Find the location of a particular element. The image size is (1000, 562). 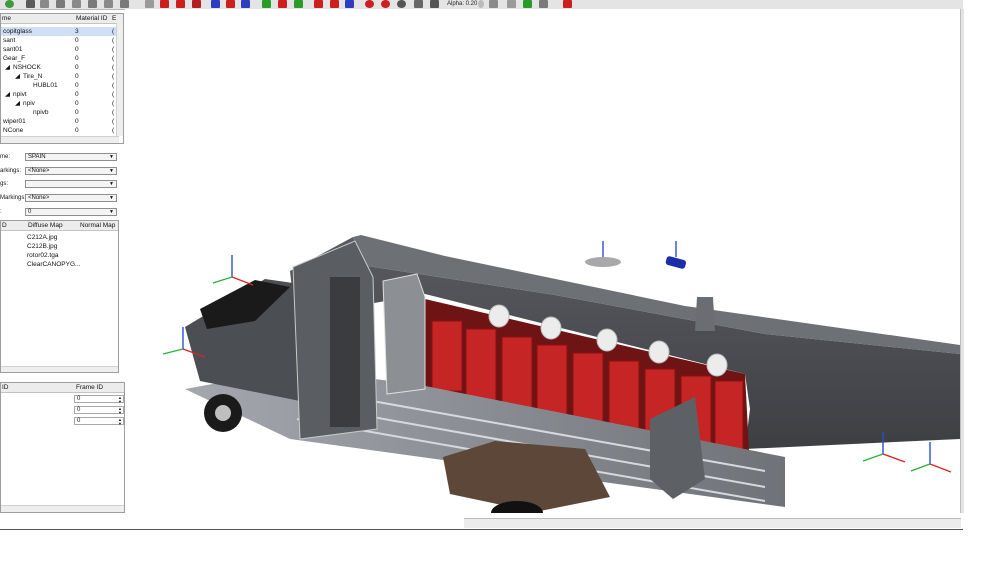

info-icon is located at coordinates (9, 4).